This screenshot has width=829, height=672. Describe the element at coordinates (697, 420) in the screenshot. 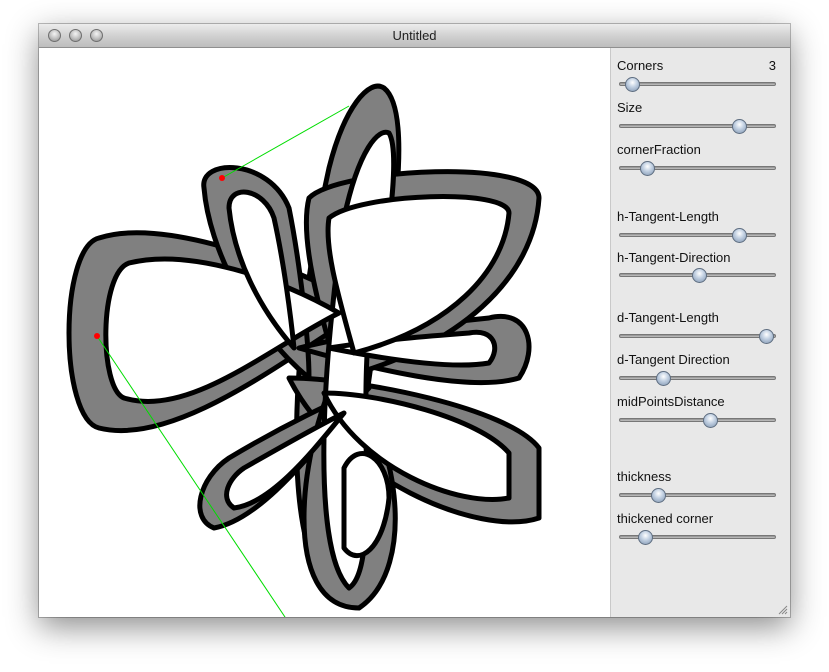

I see `mid-points-distance-slider` at that location.